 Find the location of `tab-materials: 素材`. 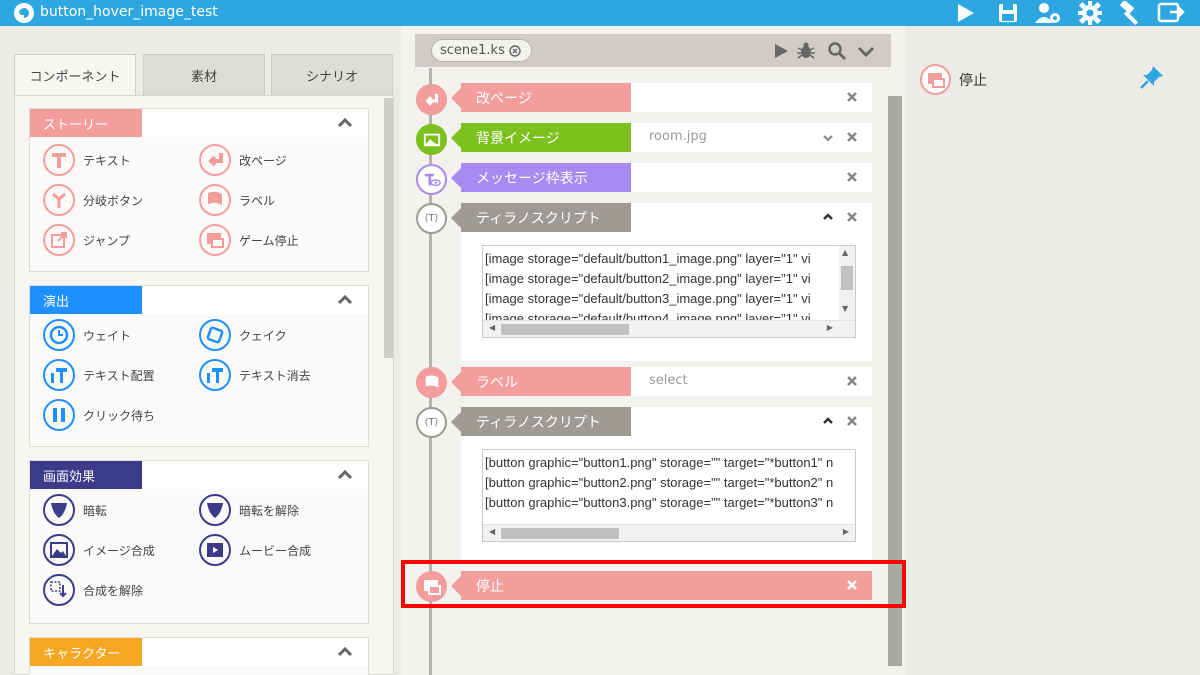

tab-materials: 素材 is located at coordinates (204, 74).